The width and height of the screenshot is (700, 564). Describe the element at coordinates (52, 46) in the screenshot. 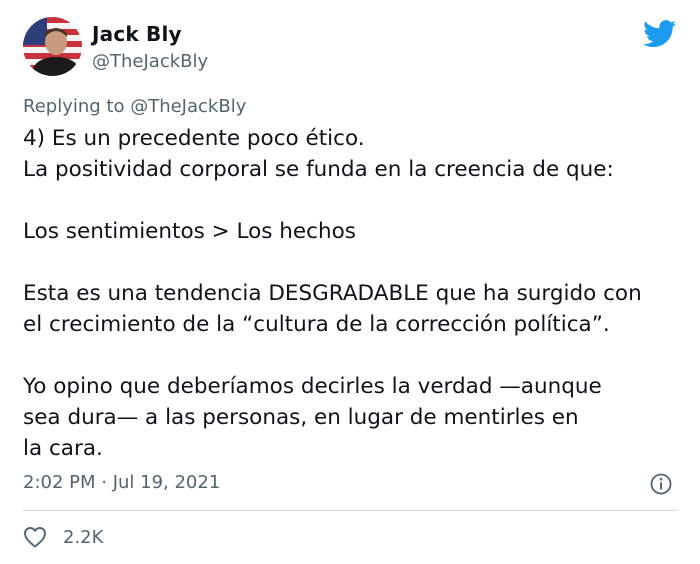

I see `avatar` at that location.